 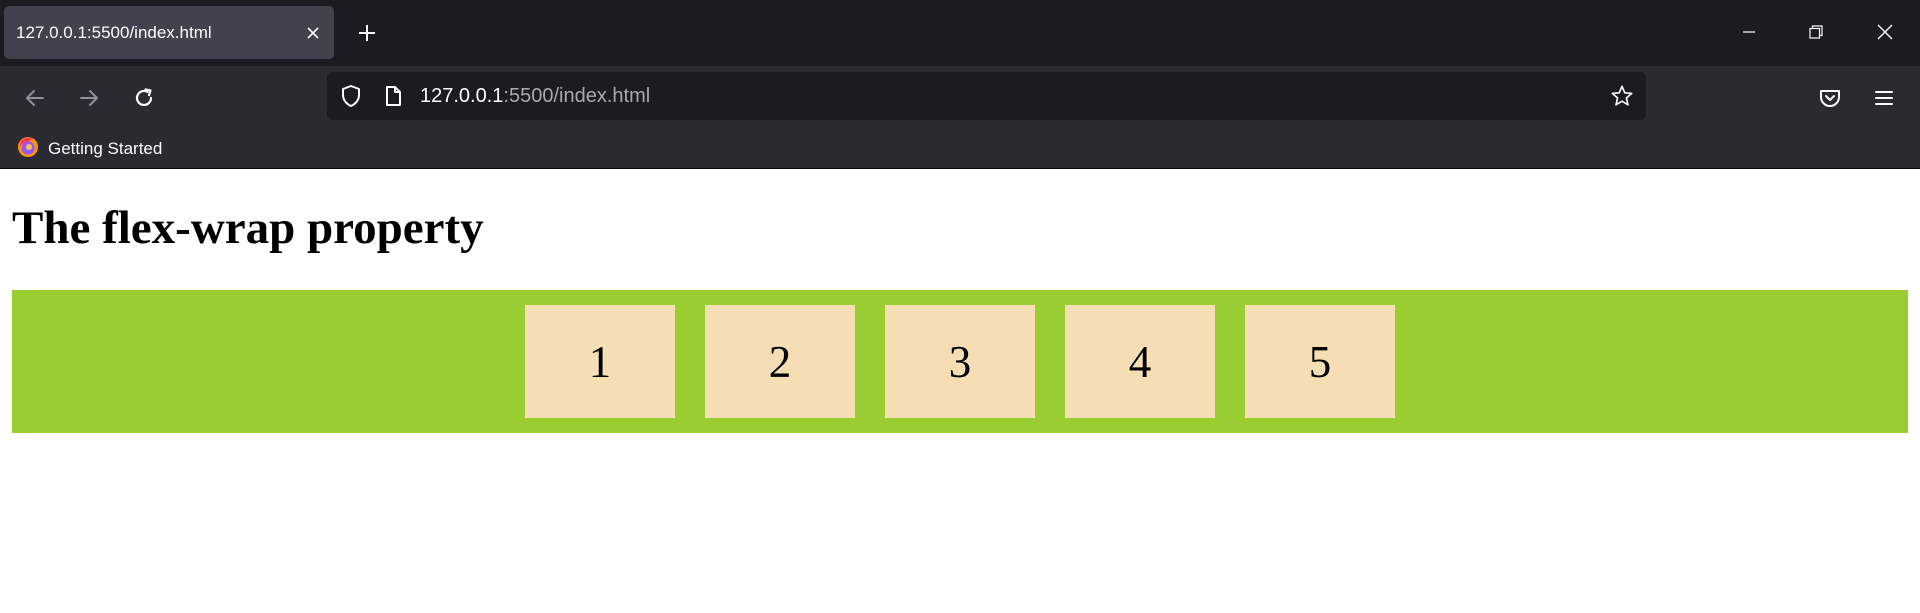 What do you see at coordinates (960, 149) in the screenshot?
I see `bookmarks-toolbar: Getting Started` at bounding box center [960, 149].